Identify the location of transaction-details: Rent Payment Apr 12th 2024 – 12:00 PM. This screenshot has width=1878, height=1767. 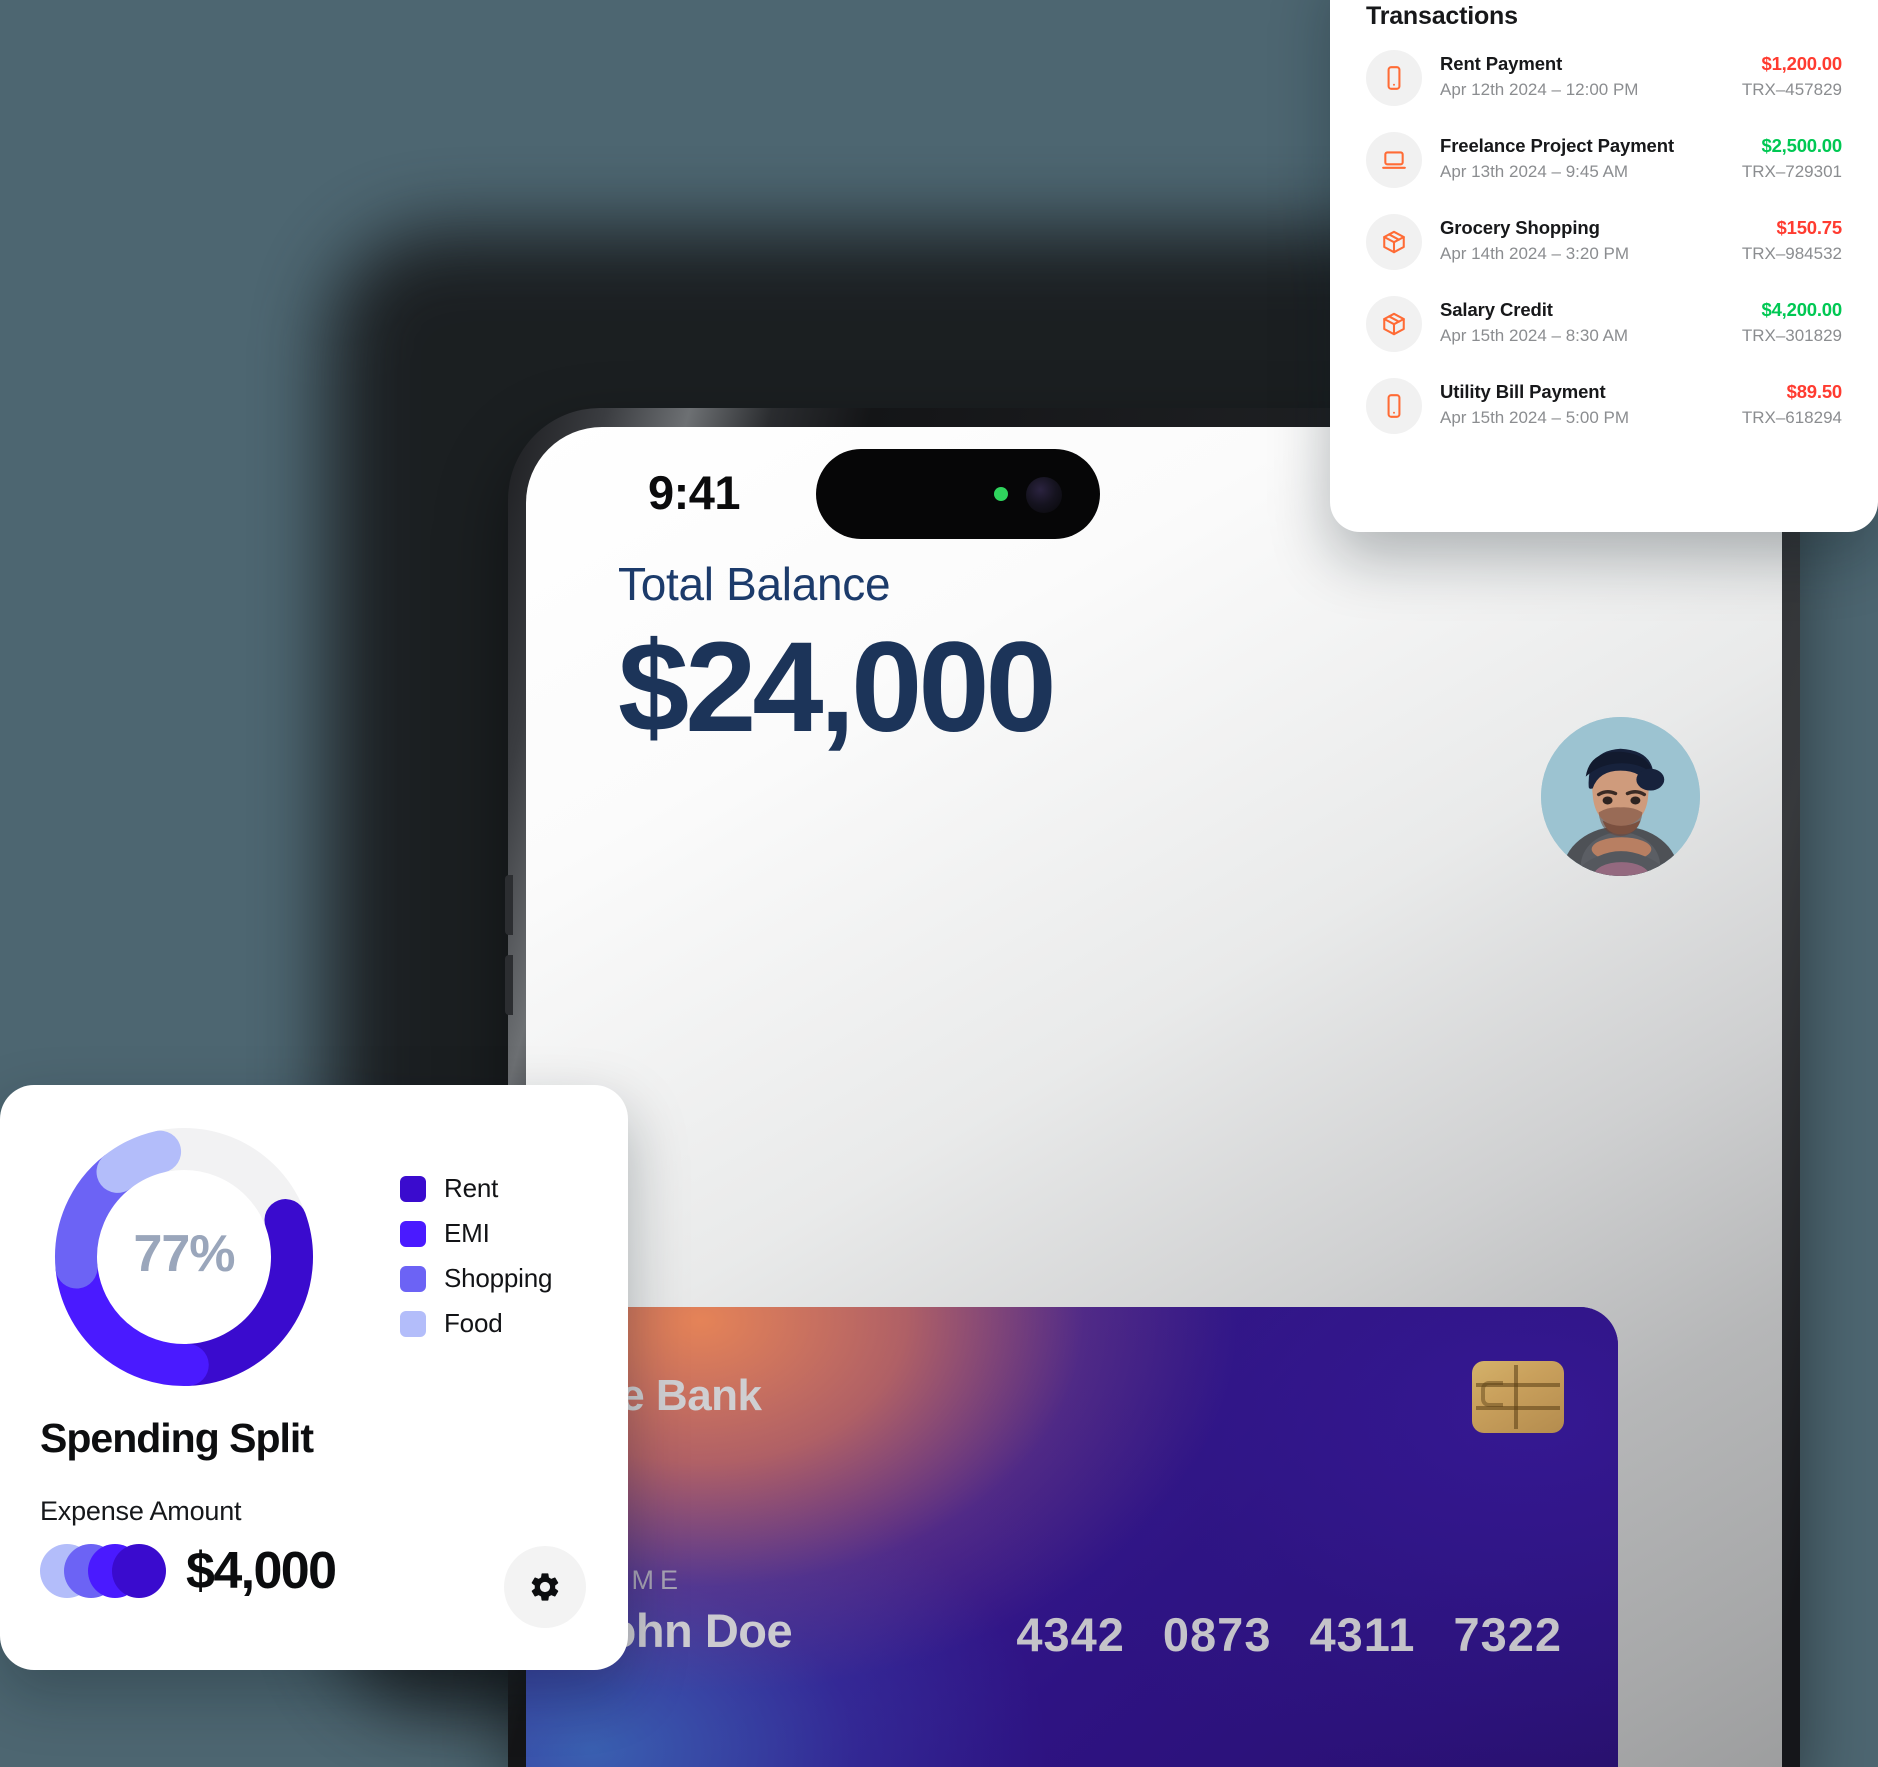
(1582, 77).